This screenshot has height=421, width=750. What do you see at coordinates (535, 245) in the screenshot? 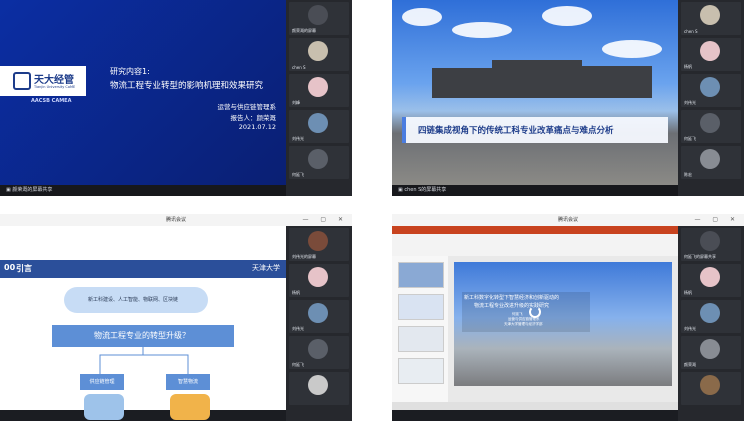
I see `ppt-toolbar` at bounding box center [535, 245].